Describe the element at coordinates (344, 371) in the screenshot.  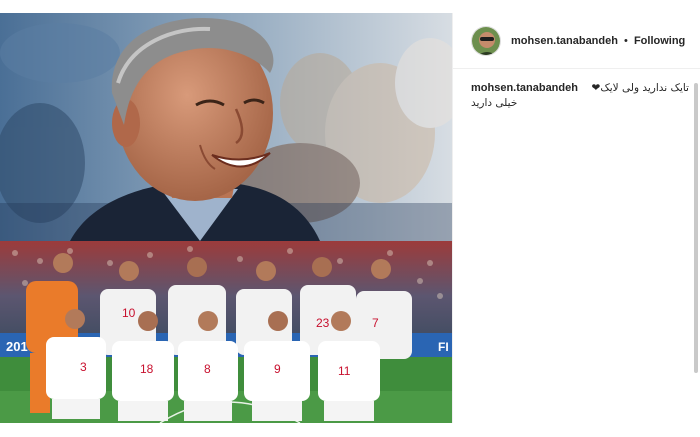
I see `jersey-number-11: 11` at that location.